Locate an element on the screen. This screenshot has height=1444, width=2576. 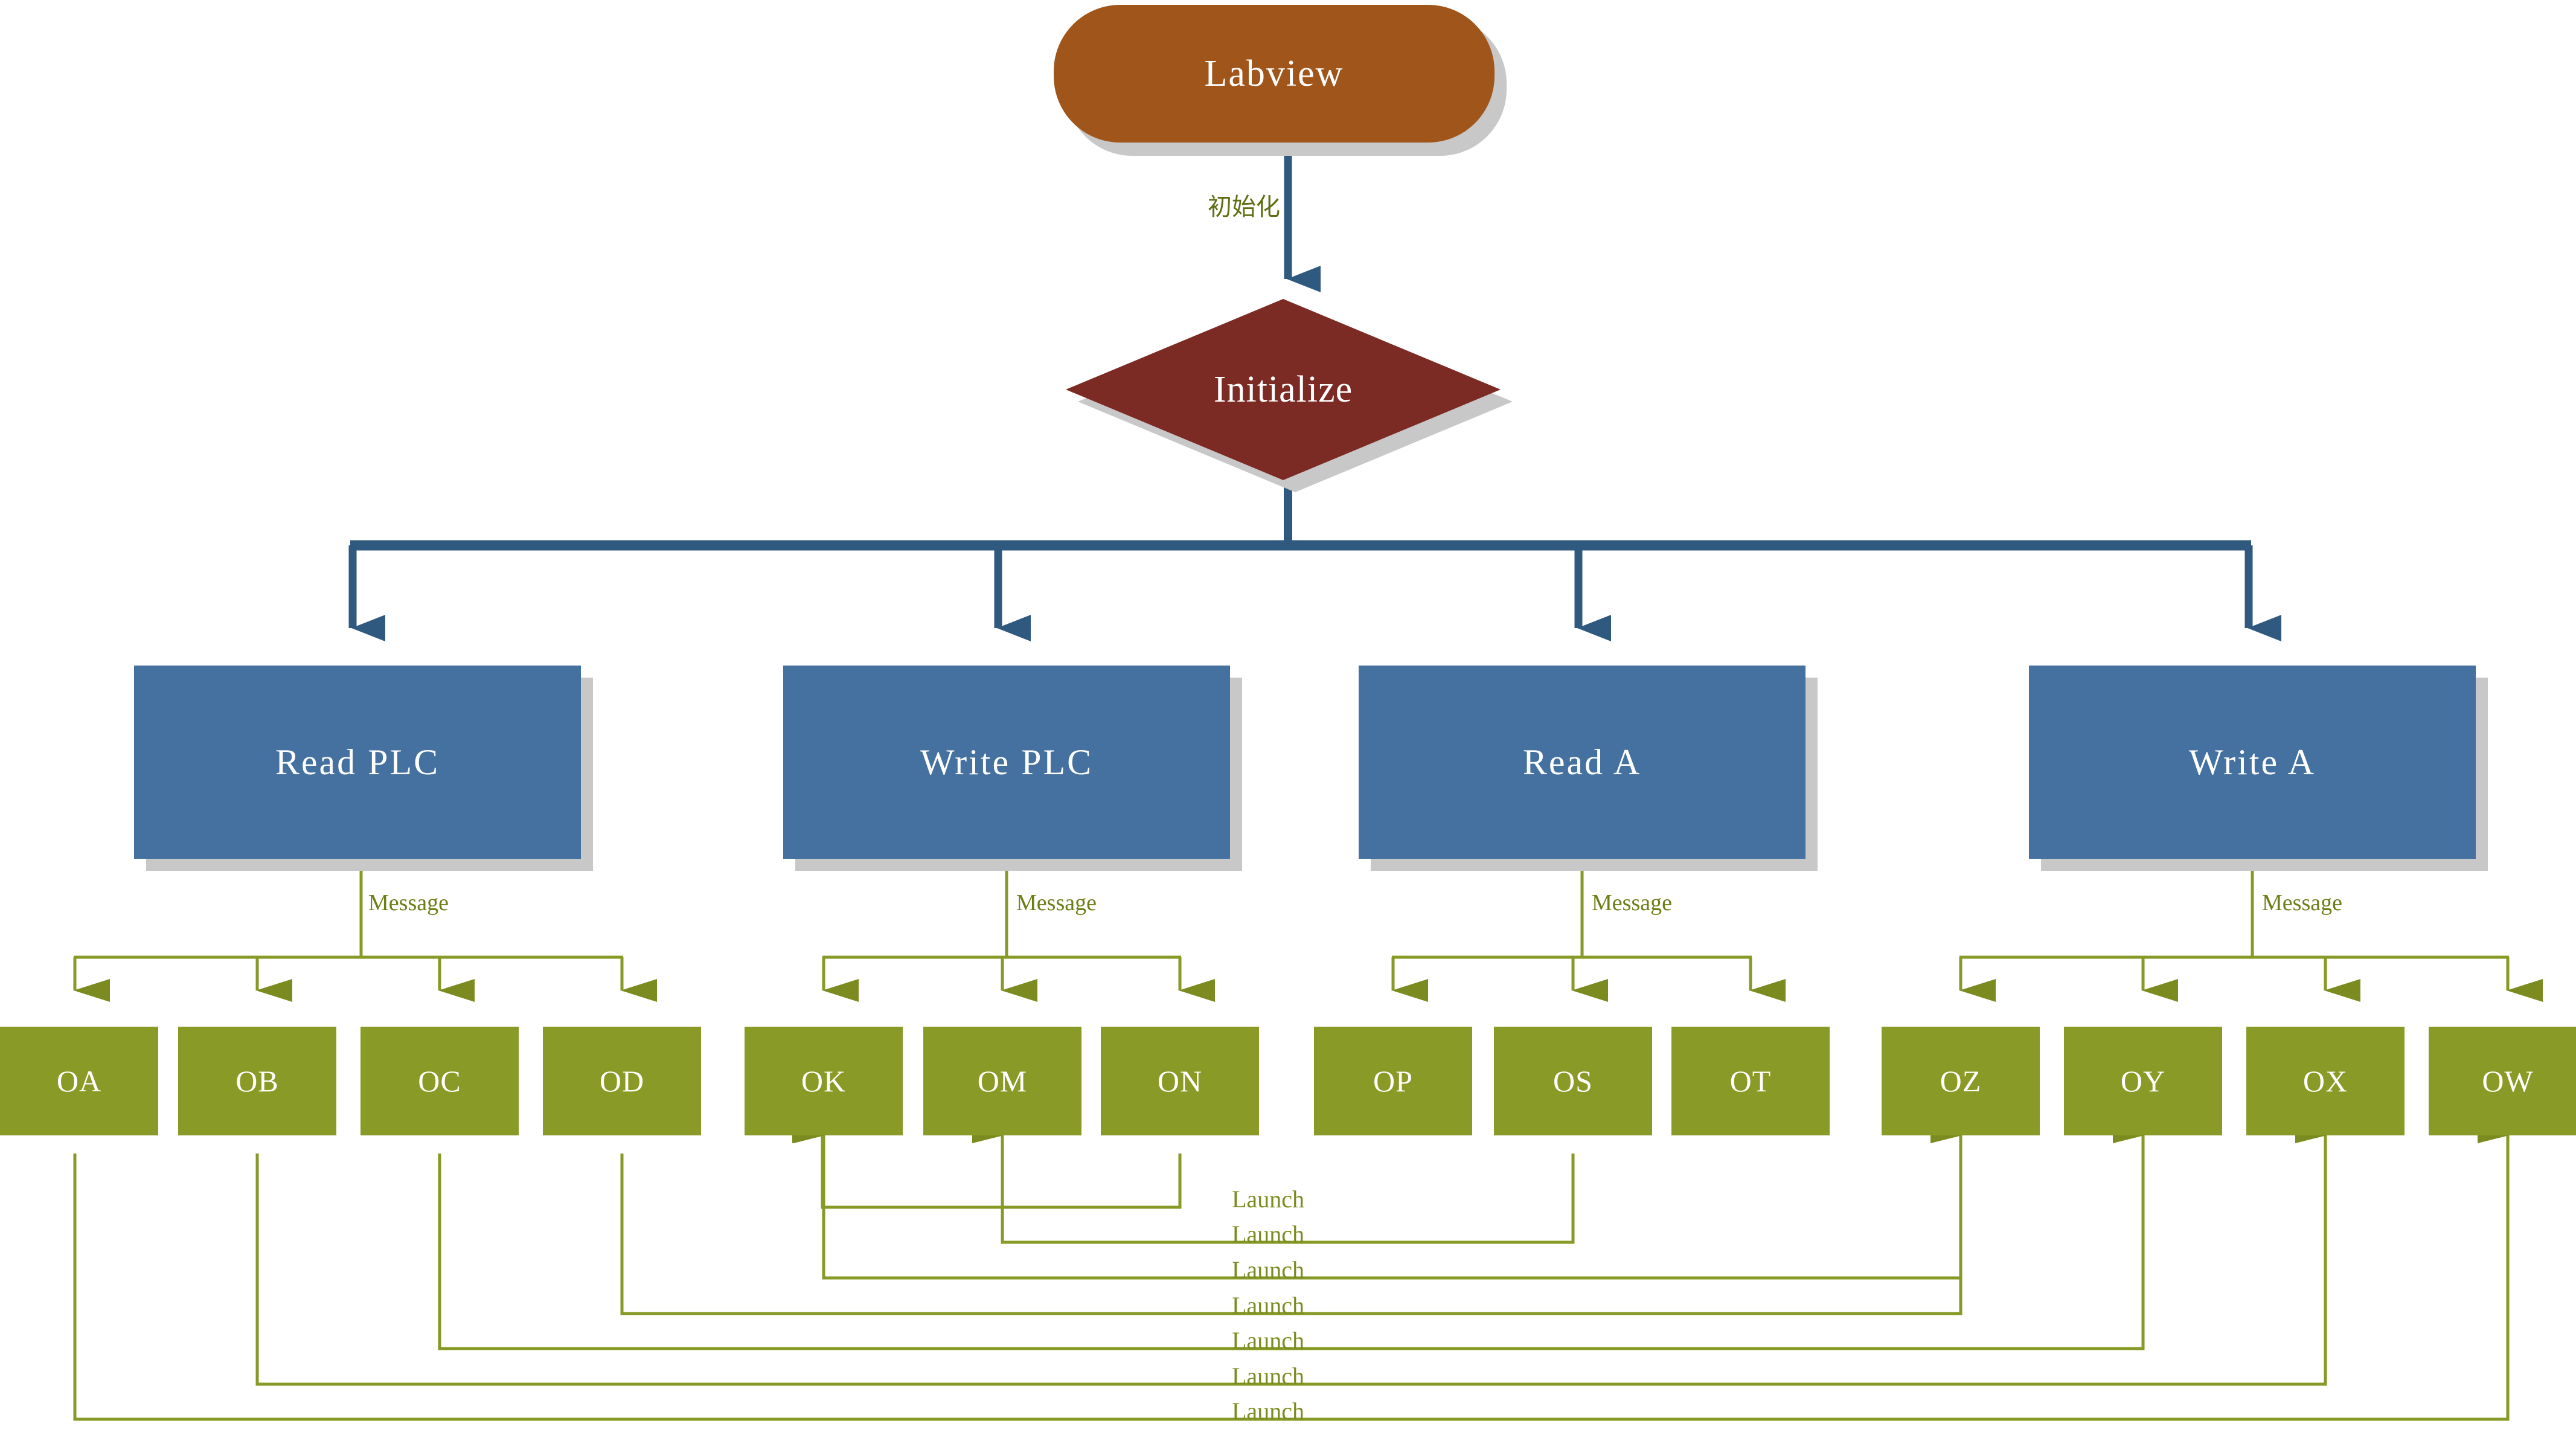
edge-label-launch-7: Launch is located at coordinates (1268, 1411).